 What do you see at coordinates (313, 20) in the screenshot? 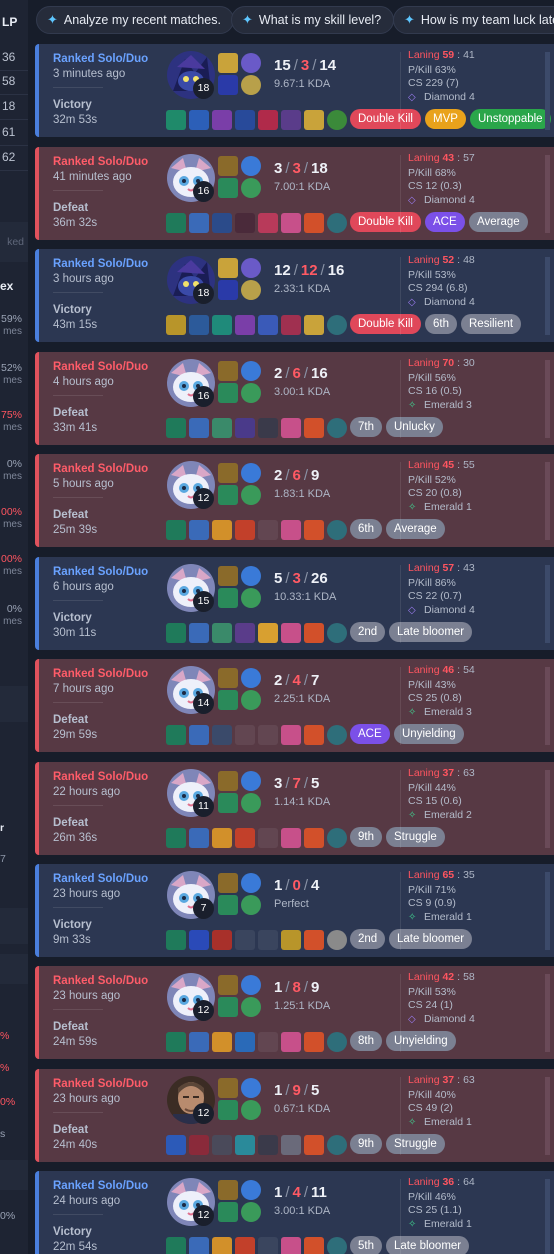
I see `prompt-chip: ✦ What is my skill level?` at bounding box center [313, 20].